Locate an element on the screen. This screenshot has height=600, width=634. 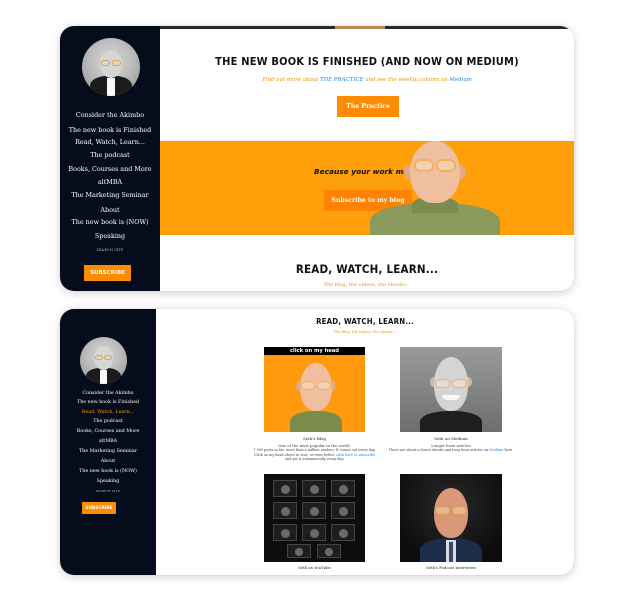
blog-caption: Seth's Blog is located at coordinates (314, 438).